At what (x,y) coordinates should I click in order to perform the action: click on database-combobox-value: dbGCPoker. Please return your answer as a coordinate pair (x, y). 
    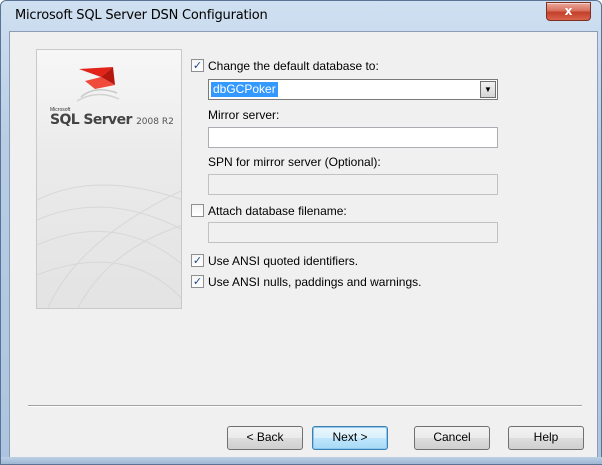
    Looking at the image, I should click on (244, 89).